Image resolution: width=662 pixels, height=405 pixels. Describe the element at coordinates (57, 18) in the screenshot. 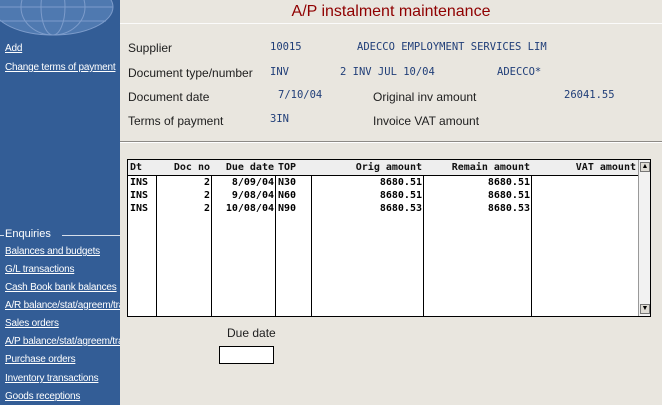

I see `globe-logo` at that location.